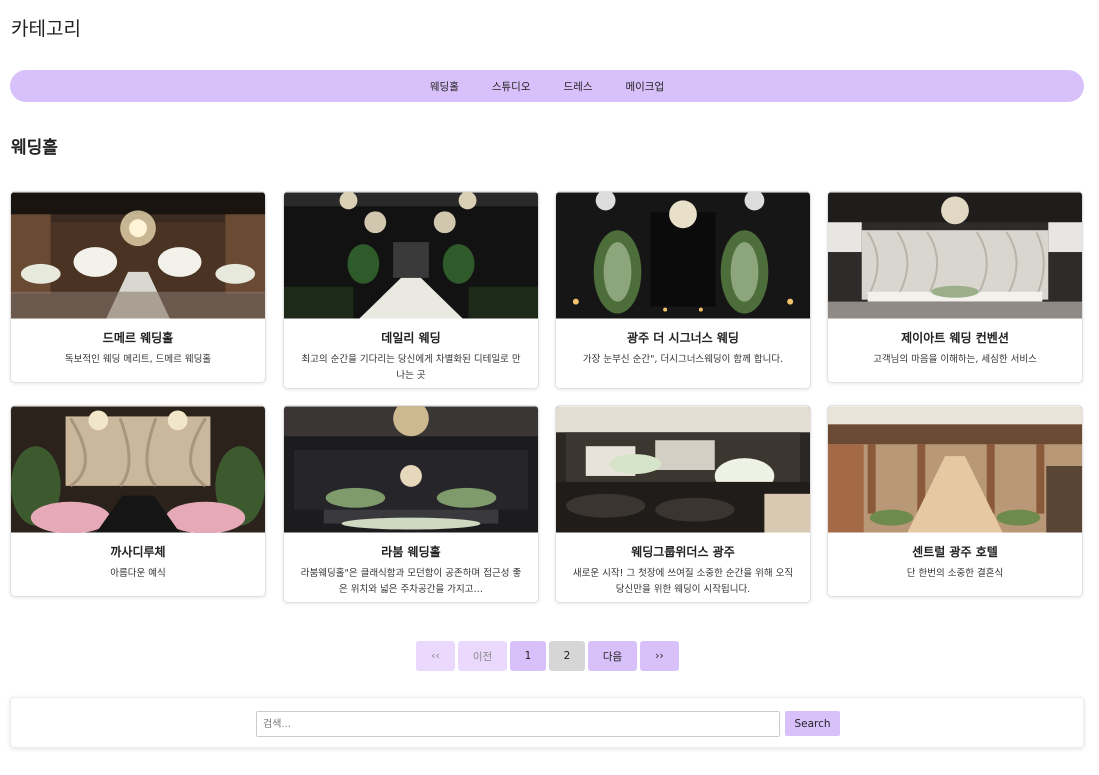 The width and height of the screenshot is (1099, 775). What do you see at coordinates (547, 656) in the screenshot?
I see `pagination: ‹‹ 이전 1 2 다음 ››` at bounding box center [547, 656].